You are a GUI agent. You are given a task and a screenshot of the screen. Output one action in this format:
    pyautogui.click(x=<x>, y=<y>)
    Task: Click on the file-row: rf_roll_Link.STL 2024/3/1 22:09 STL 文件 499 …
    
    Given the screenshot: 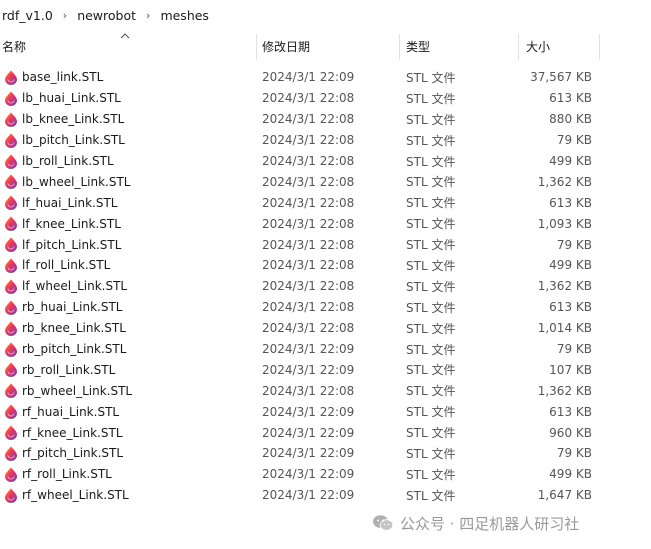 What is the action you would take?
    pyautogui.click(x=325, y=474)
    